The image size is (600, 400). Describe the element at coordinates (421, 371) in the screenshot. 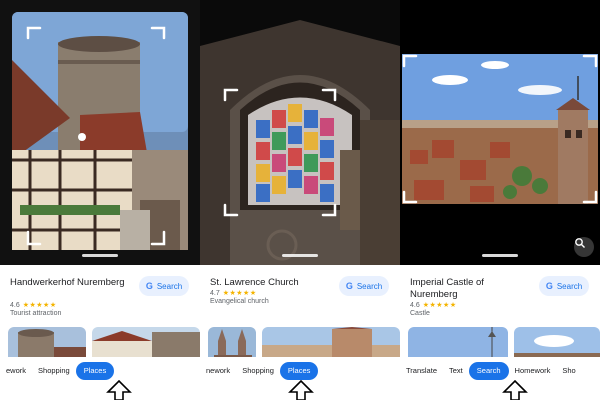

I see `tab-translate: Translate` at that location.